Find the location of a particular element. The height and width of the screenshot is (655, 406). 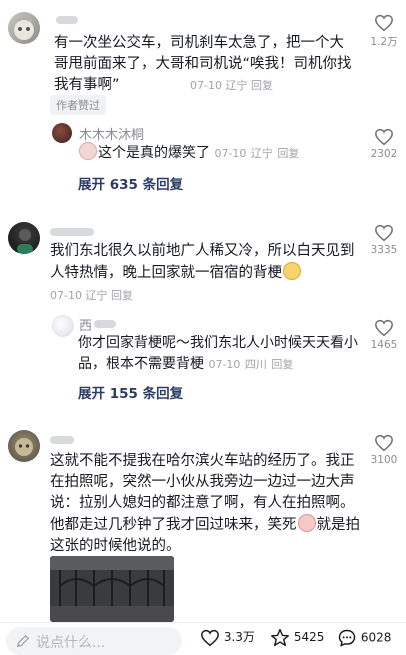

comment-button: 6028 is located at coordinates (364, 638).